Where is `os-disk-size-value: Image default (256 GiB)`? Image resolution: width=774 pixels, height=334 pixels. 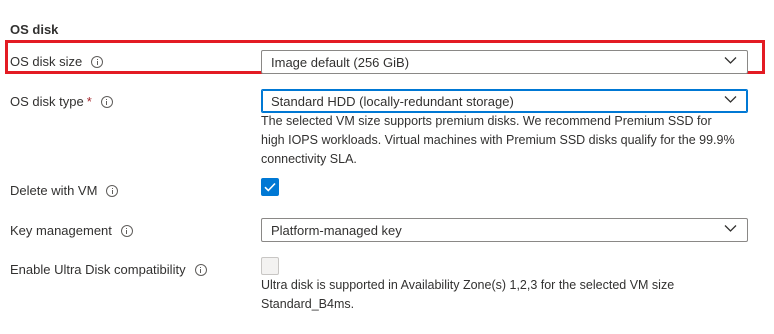
os-disk-size-value: Image default (256 GiB) is located at coordinates (340, 62).